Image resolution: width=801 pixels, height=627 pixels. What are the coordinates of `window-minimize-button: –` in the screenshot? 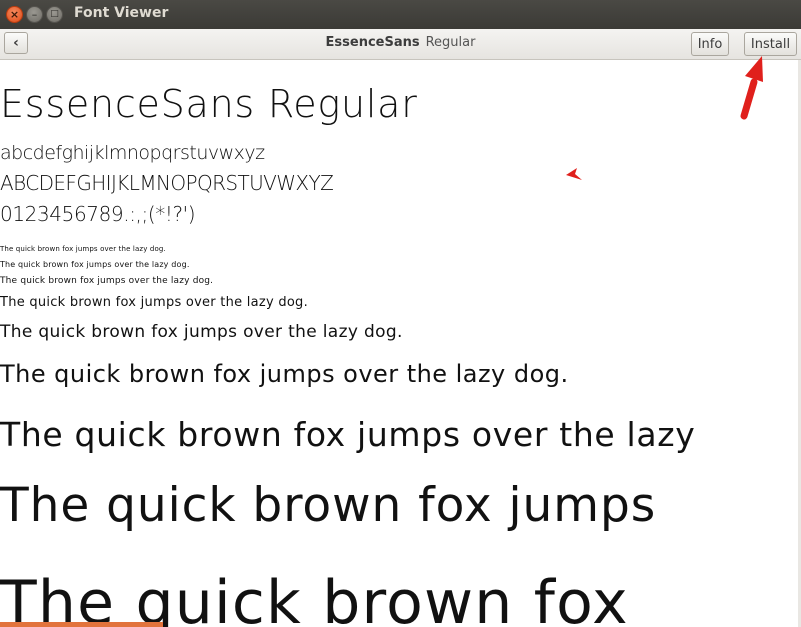 It's located at (34, 14).